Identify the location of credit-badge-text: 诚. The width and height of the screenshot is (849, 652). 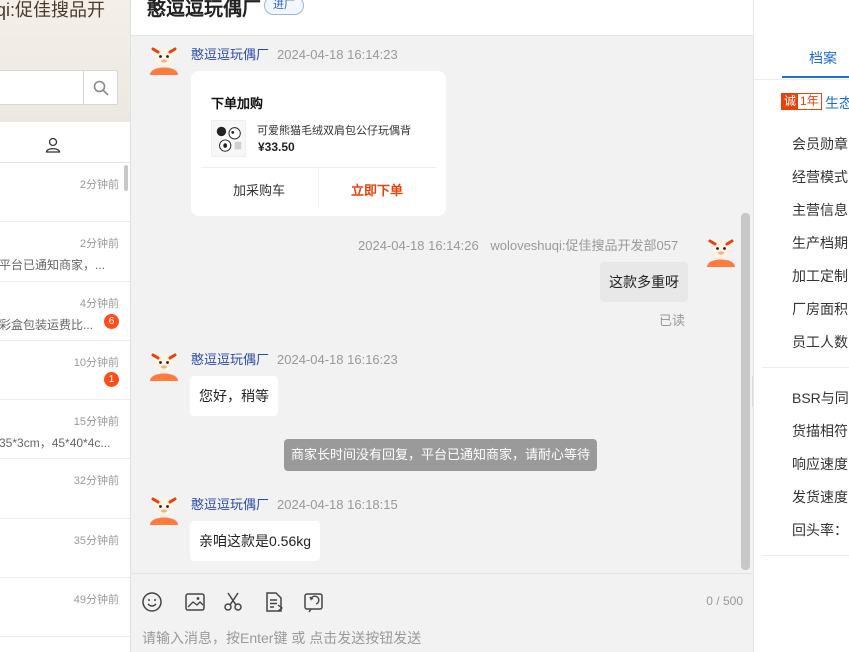
(790, 101).